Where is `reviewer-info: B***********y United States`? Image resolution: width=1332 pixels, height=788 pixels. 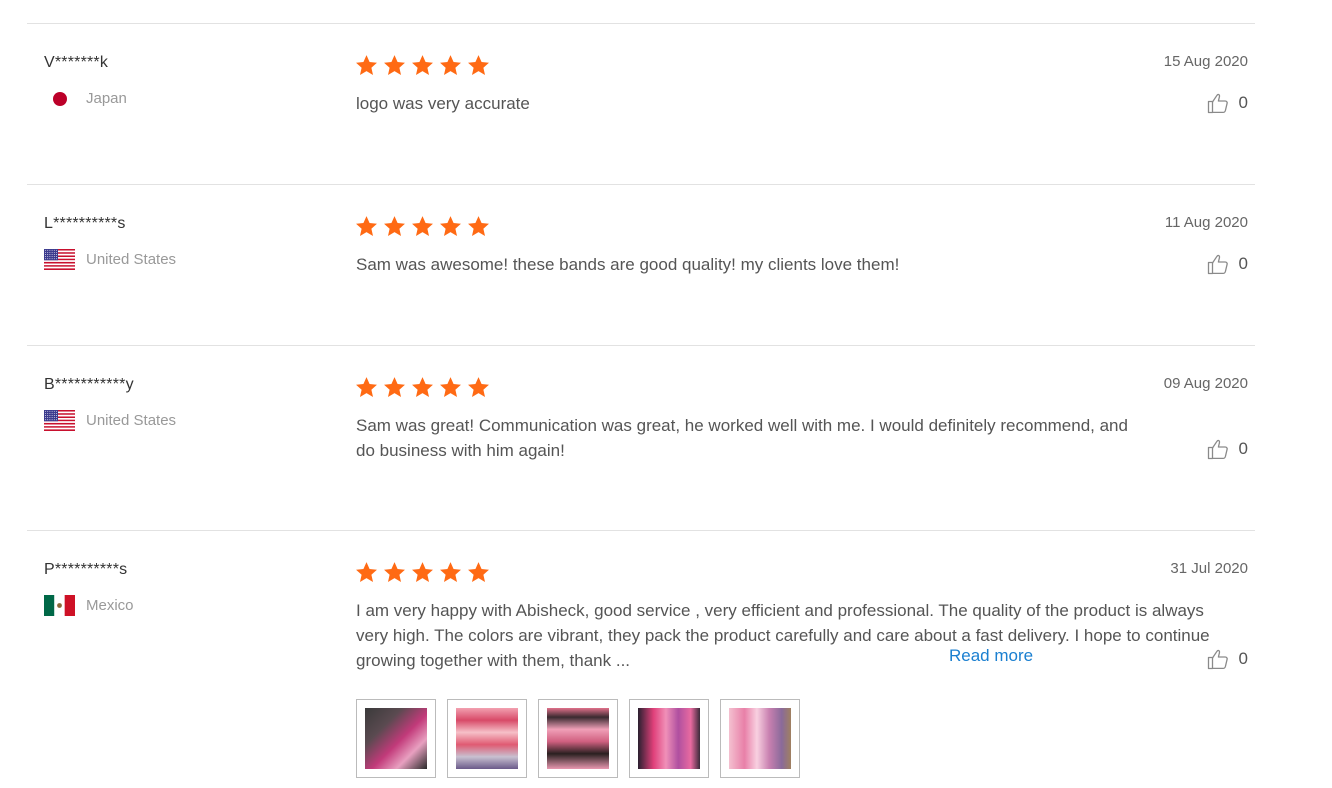
reviewer-info: B***********y United States is located at coordinates (110, 403).